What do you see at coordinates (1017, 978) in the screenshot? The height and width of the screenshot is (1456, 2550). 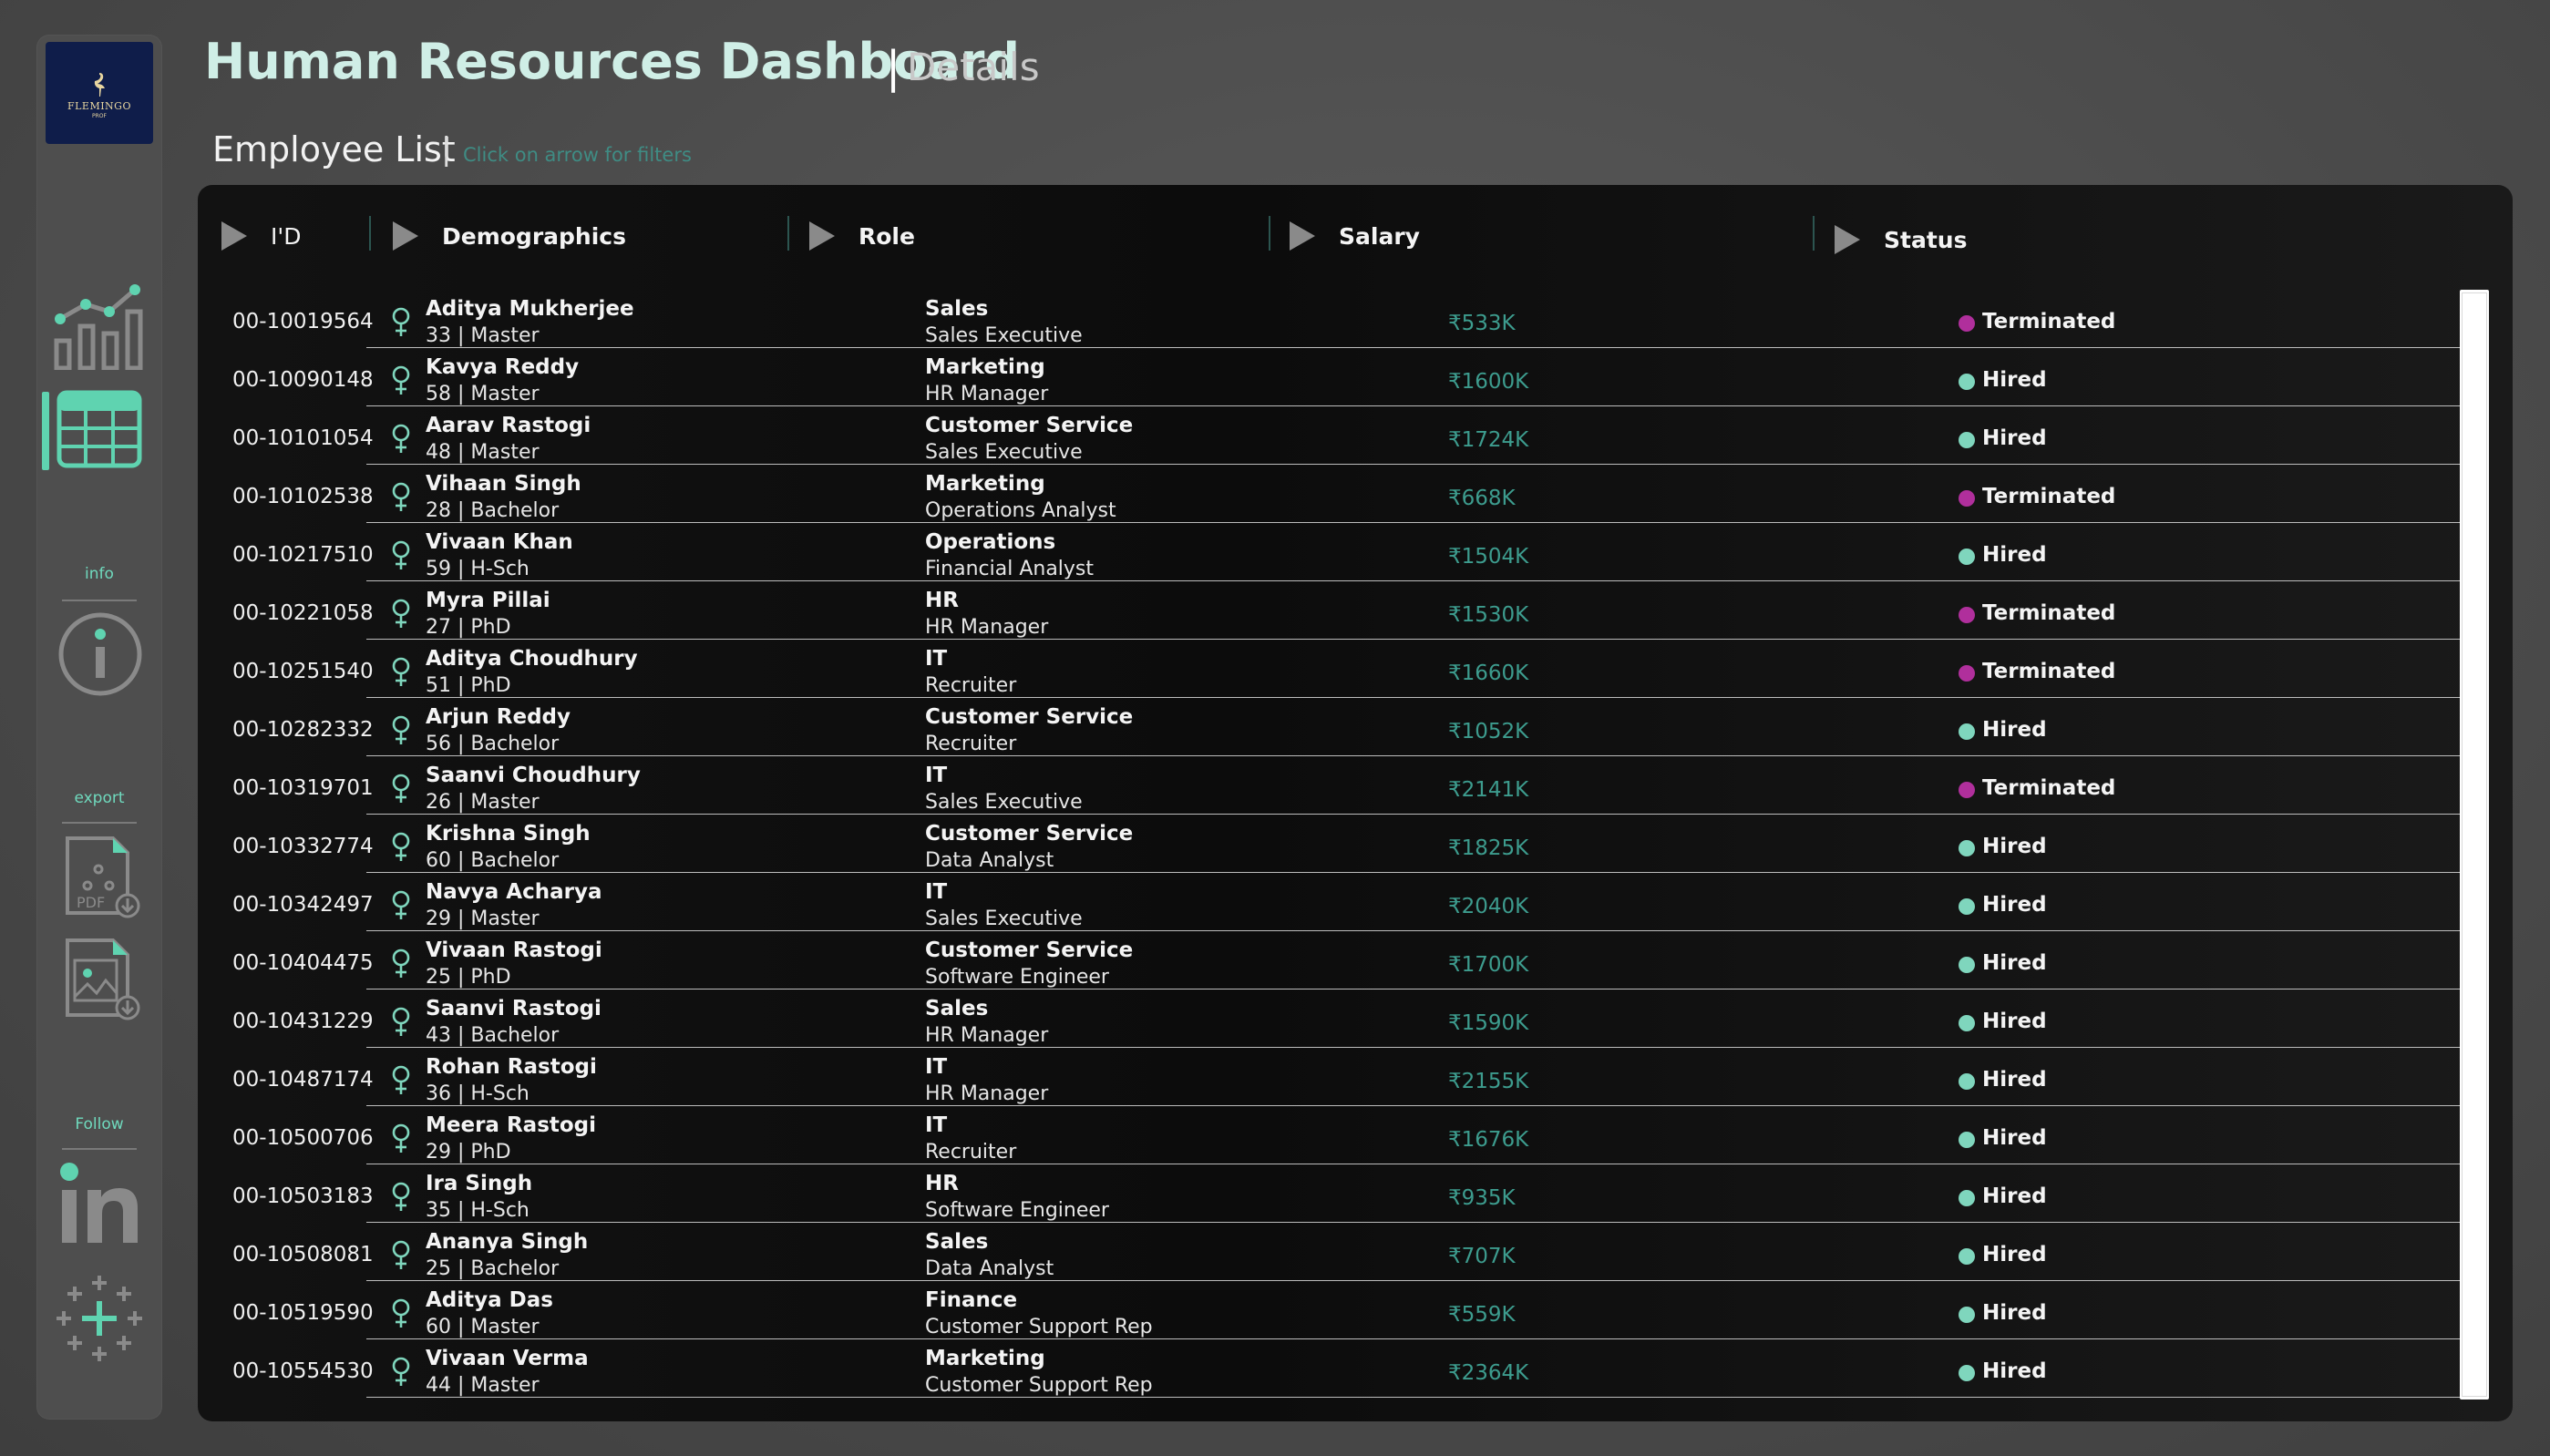 I see `employee-job-title: Software Engineer` at bounding box center [1017, 978].